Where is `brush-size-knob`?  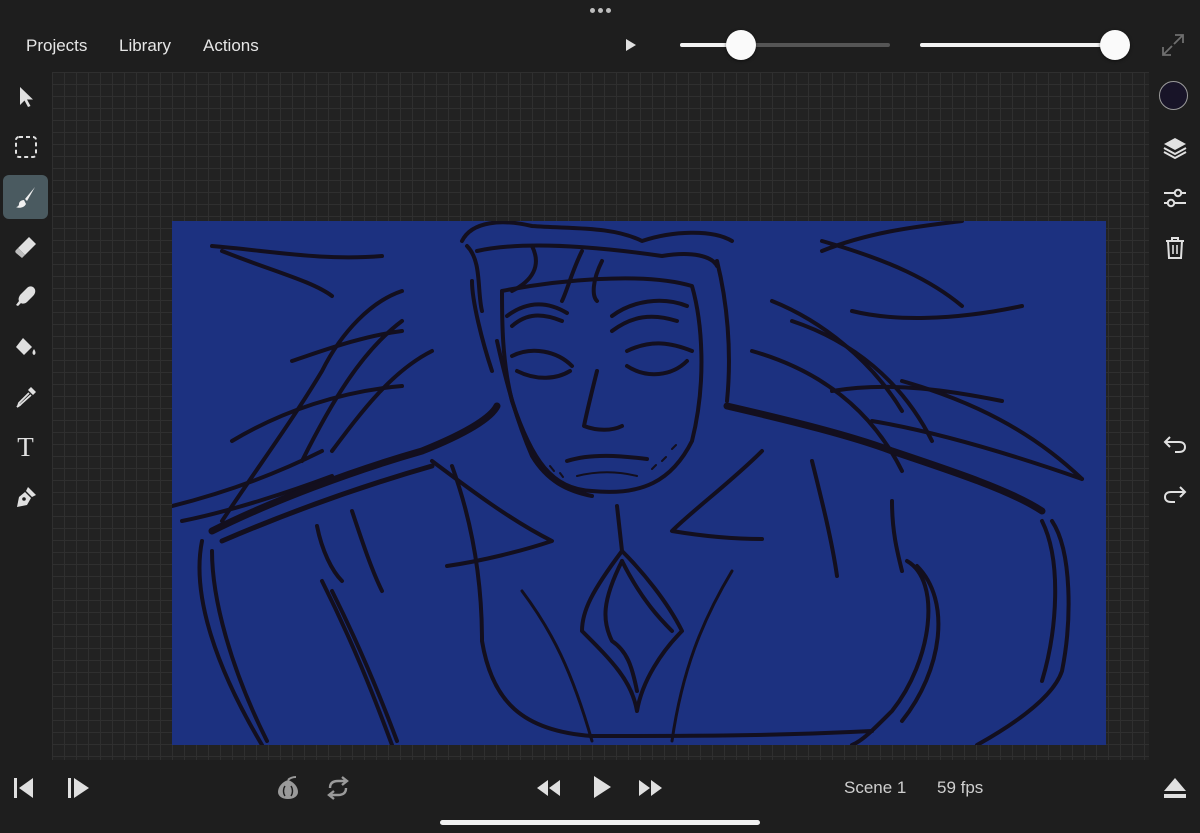 brush-size-knob is located at coordinates (740, 45).